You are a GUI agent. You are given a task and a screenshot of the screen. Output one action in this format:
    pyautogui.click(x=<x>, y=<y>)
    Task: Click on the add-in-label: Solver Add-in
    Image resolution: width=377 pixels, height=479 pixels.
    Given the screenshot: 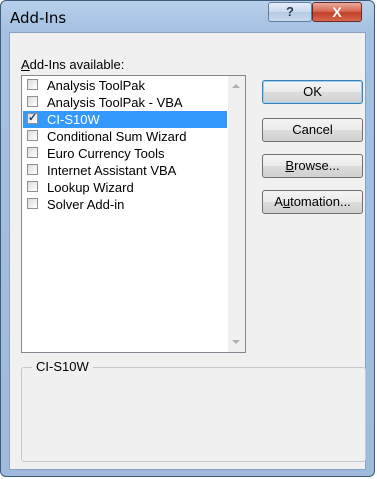 What is the action you would take?
    pyautogui.click(x=86, y=204)
    